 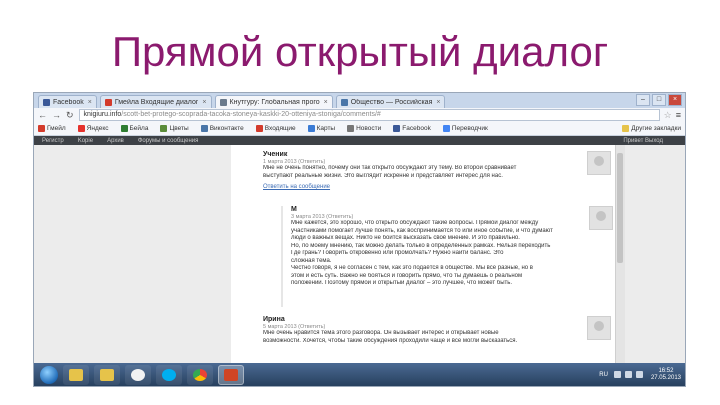 I want to click on bookmark-label: Другие закладки, so click(x=656, y=128).